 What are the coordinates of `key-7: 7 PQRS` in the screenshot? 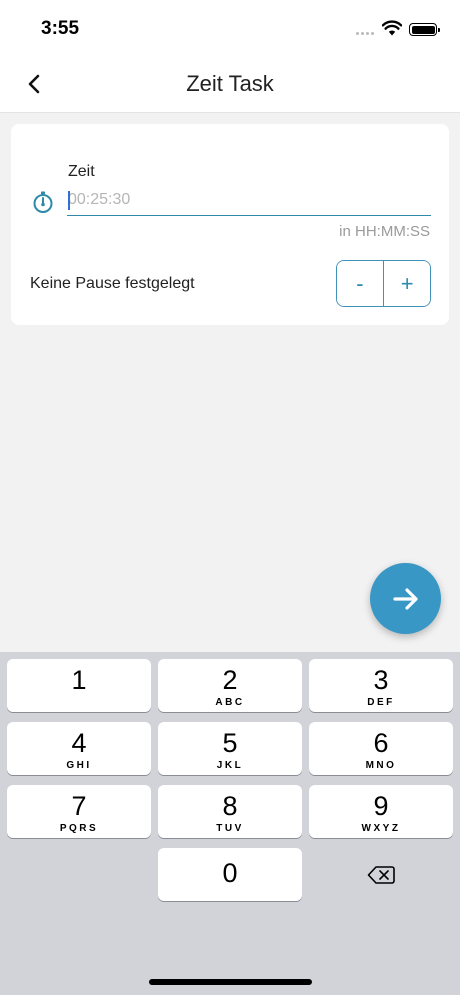 It's located at (79, 811).